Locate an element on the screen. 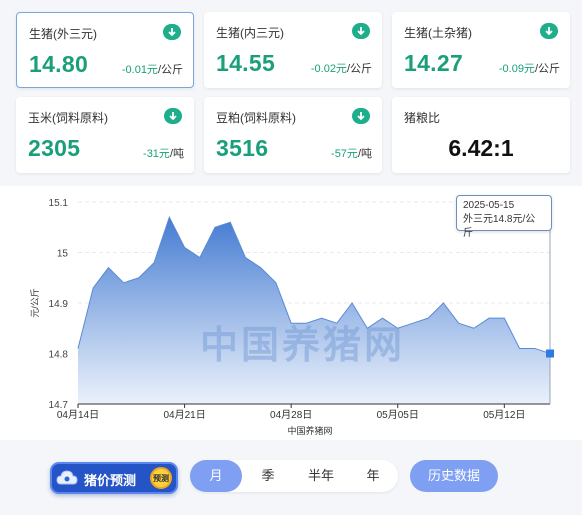 The image size is (582, 515). card-name: 猪粮比 is located at coordinates (422, 118).